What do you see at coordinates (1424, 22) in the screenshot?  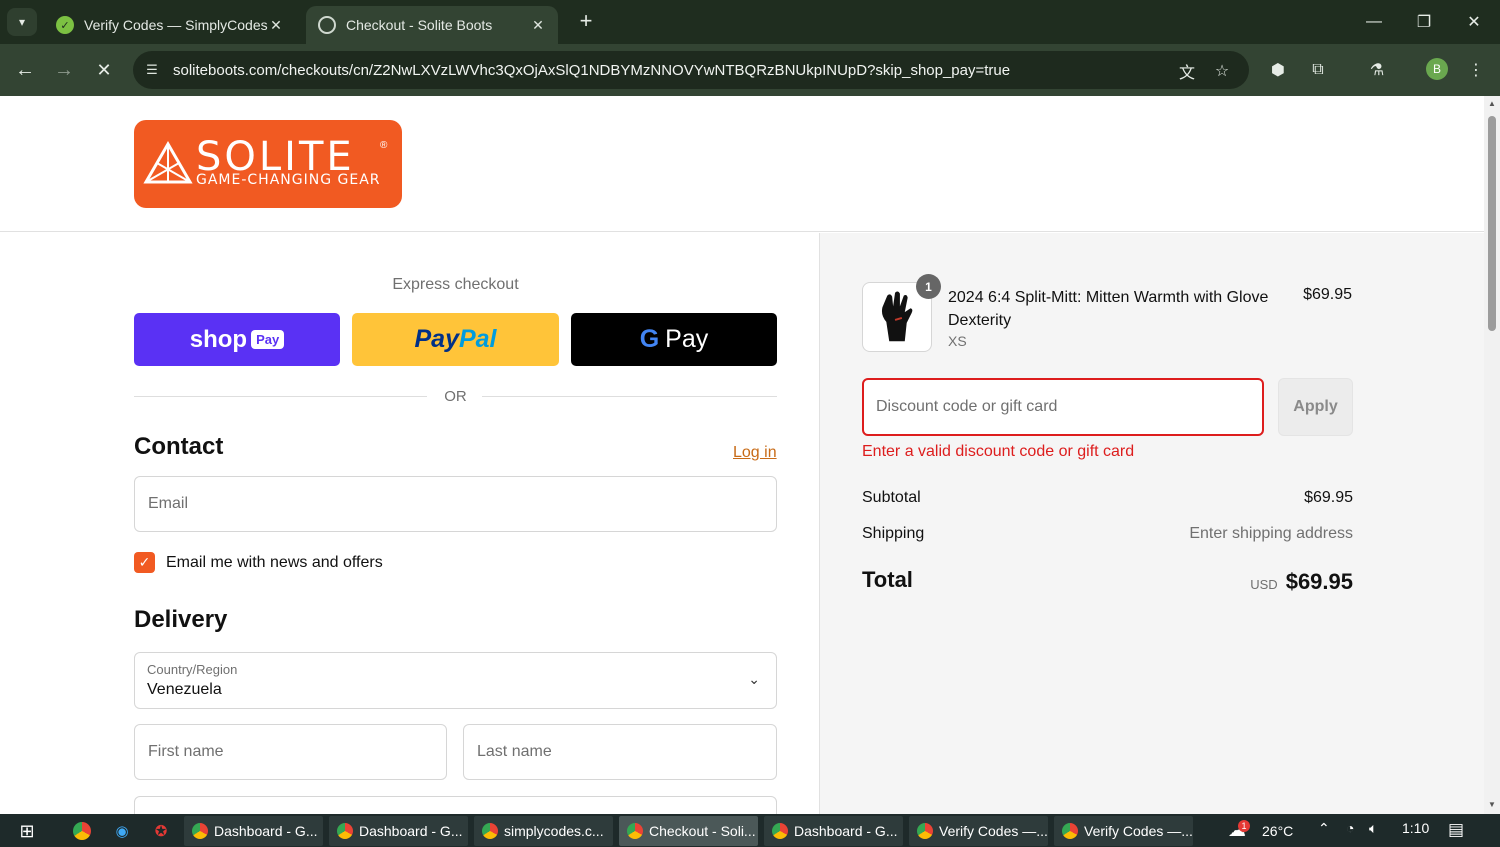 I see `restore-button: ❐` at bounding box center [1424, 22].